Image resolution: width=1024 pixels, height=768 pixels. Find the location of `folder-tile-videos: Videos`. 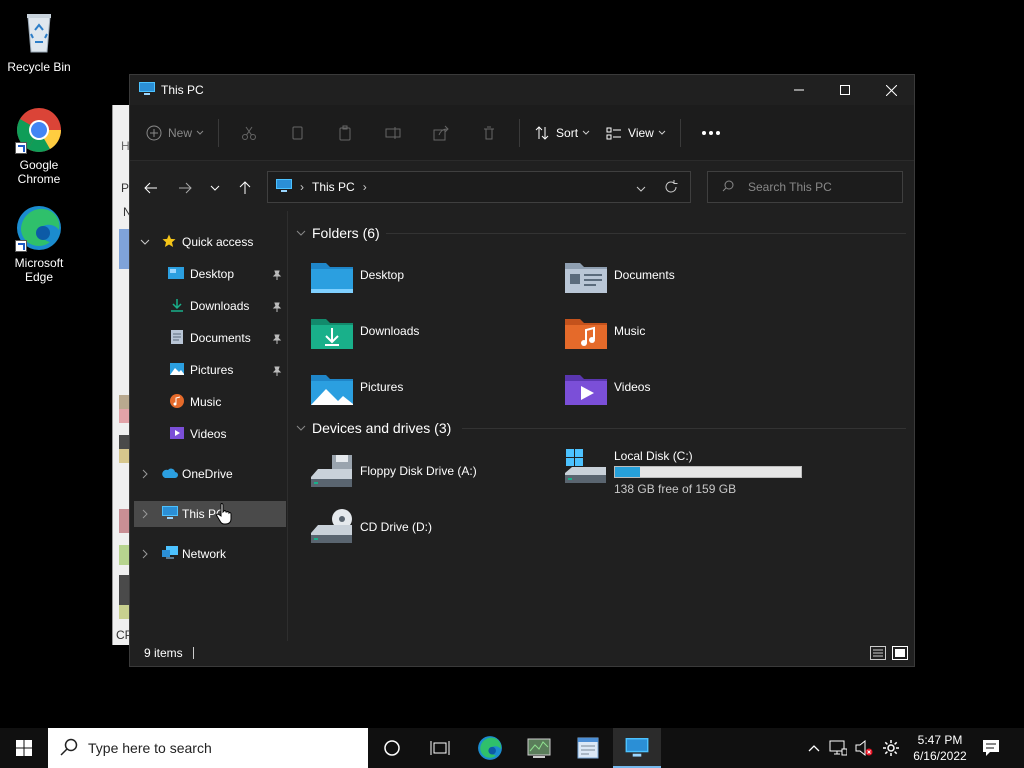

folder-tile-videos: Videos is located at coordinates (607, 387).